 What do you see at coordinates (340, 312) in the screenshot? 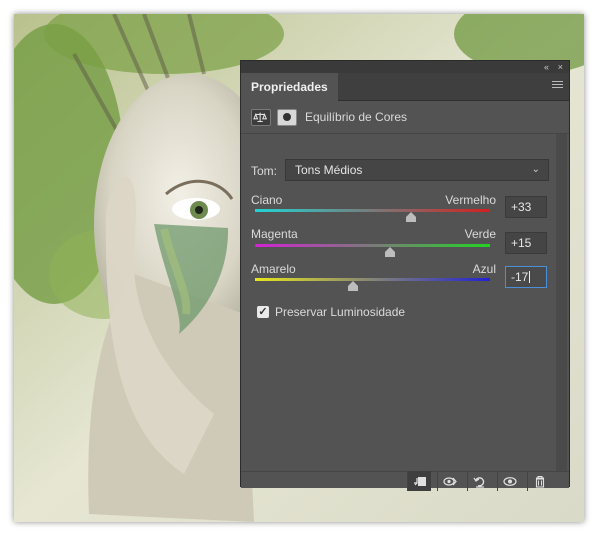
I see `preserve-luminosity-label: Preservar Luminosidade` at bounding box center [340, 312].